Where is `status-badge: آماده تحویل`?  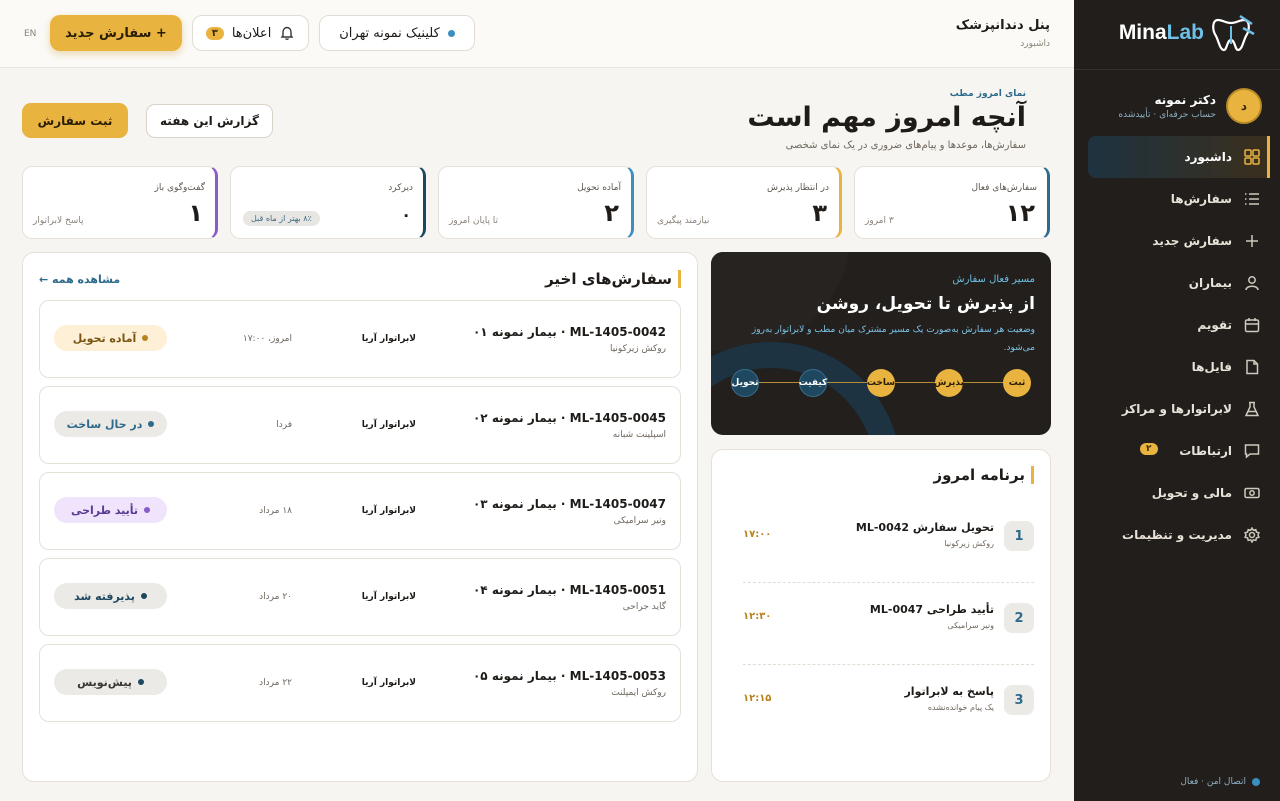
status-badge: آماده تحویل is located at coordinates (110, 338).